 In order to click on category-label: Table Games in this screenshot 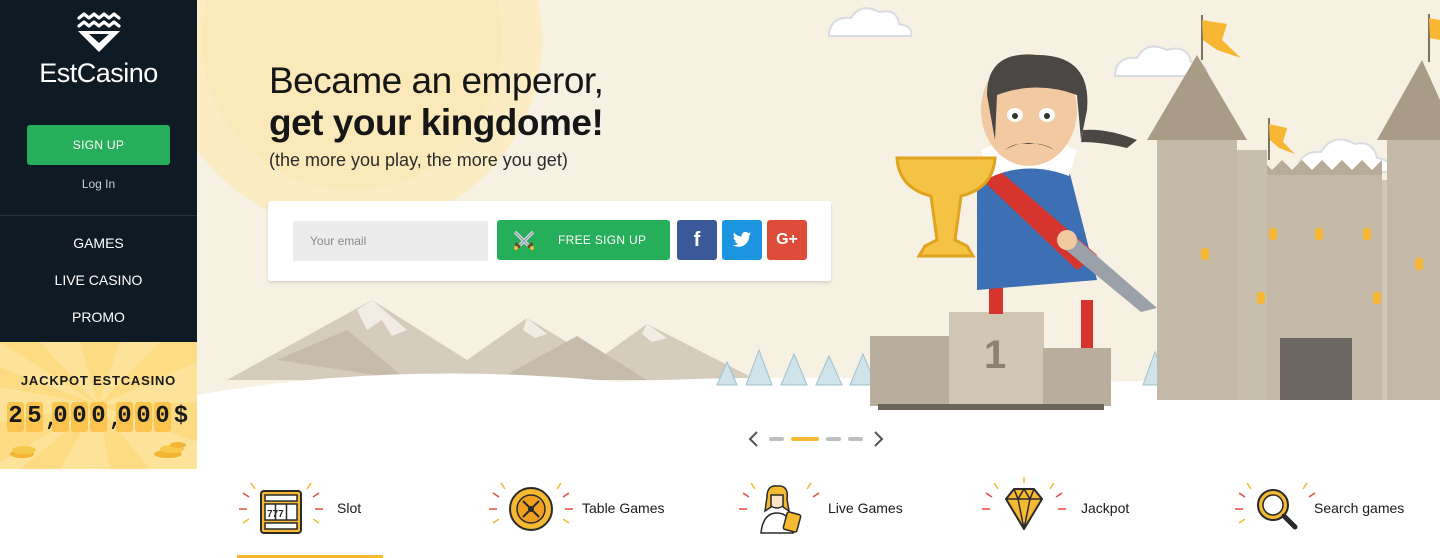, I will do `click(623, 508)`.